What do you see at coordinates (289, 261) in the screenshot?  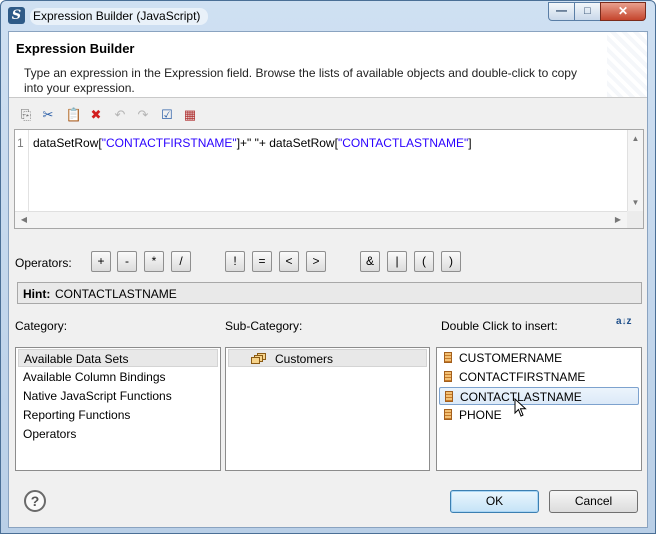 I see `operator-button: <` at bounding box center [289, 261].